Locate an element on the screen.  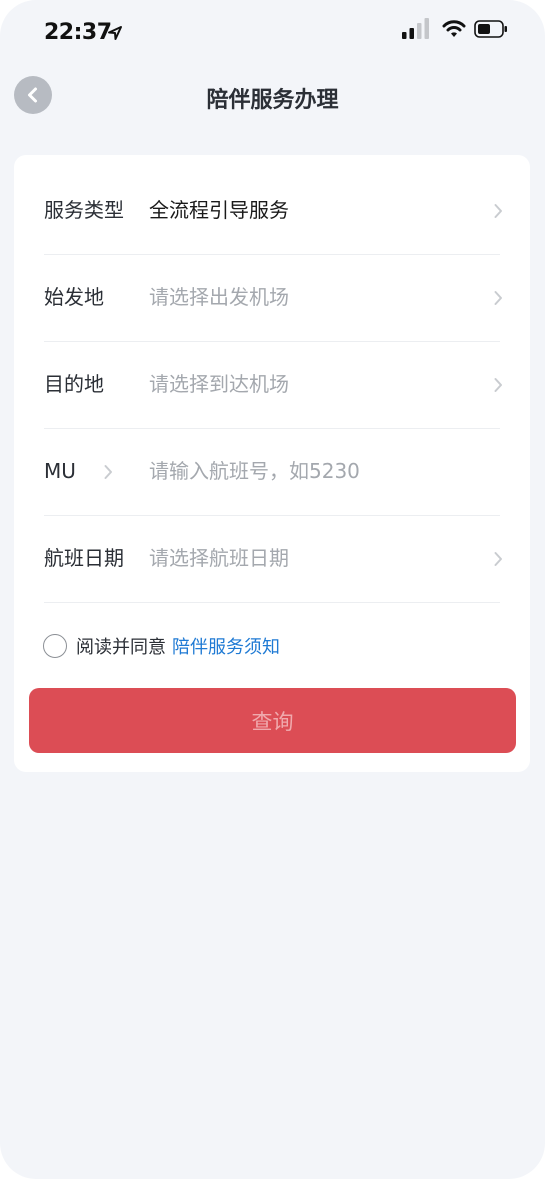
destination-label: 目的地 is located at coordinates (74, 384).